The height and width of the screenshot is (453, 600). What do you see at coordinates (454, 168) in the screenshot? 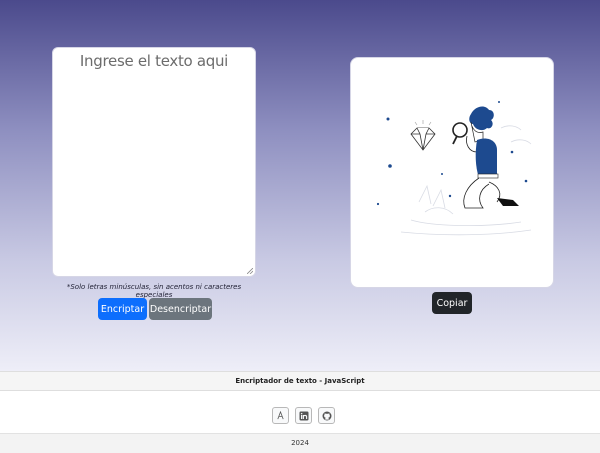
I see `person-with-magnifier-illustration` at bounding box center [454, 168].